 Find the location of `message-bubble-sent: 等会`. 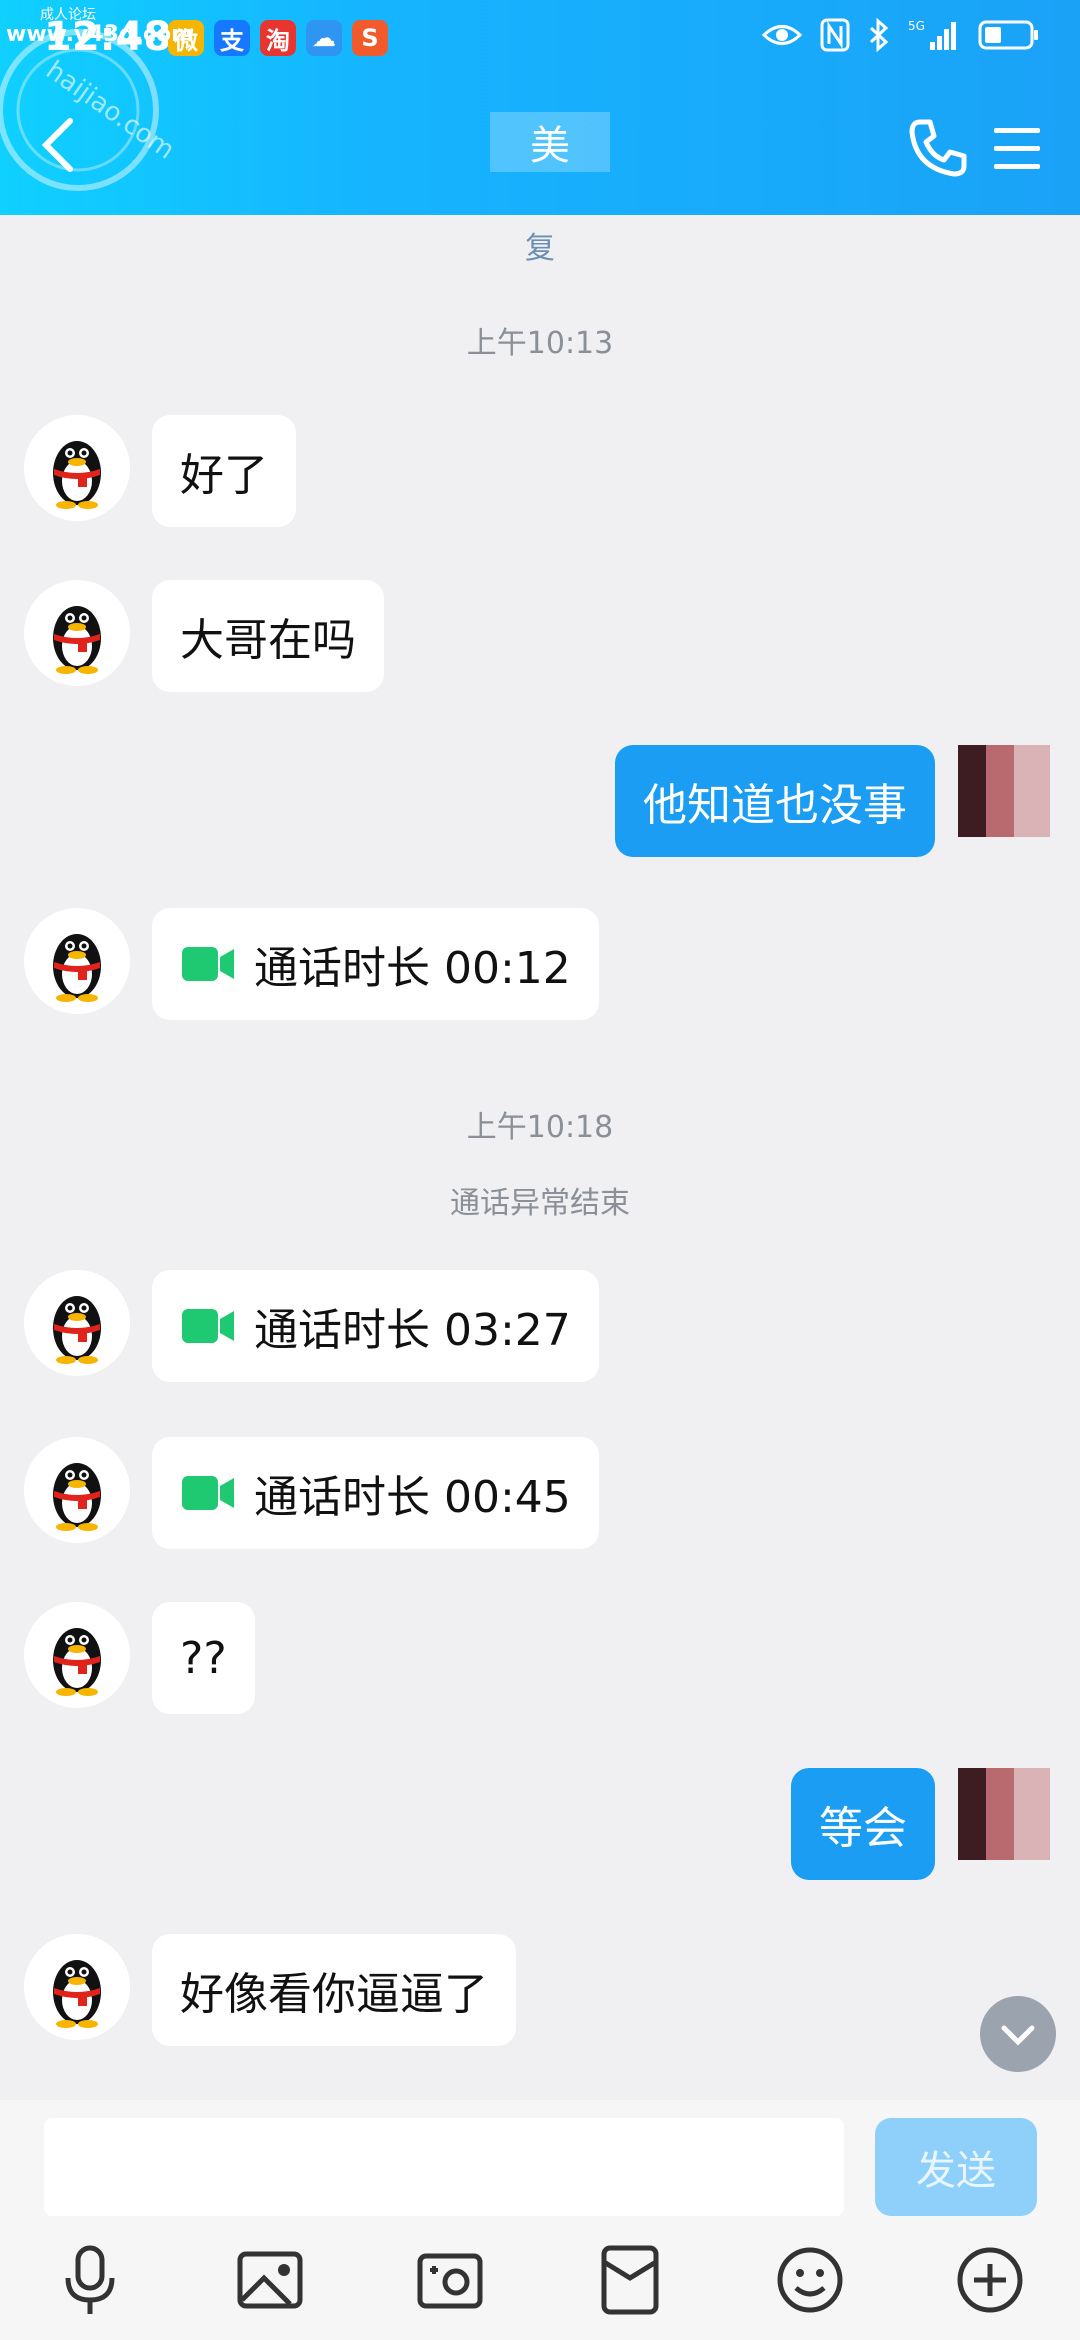

message-bubble-sent: 等会 is located at coordinates (863, 1824).